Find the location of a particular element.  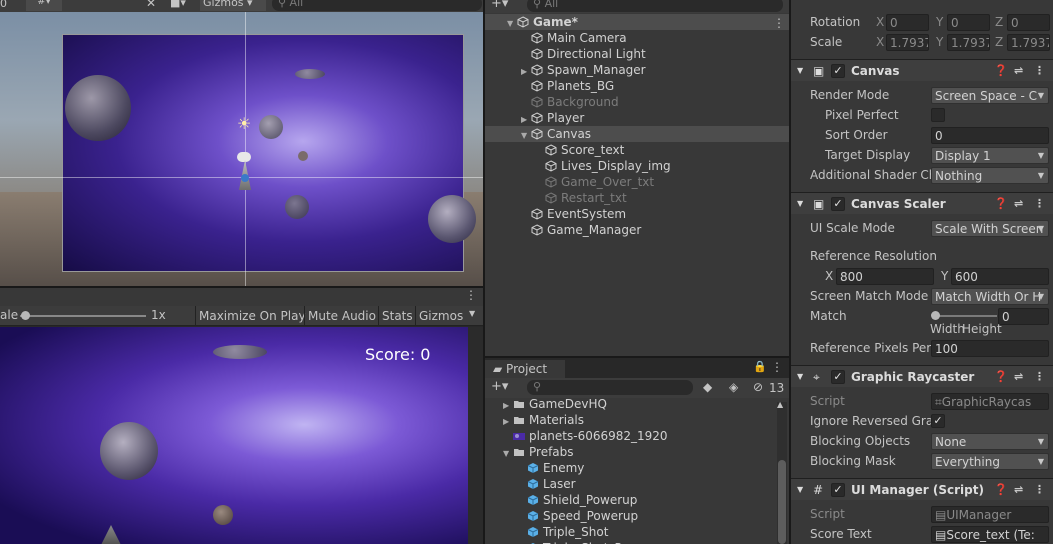

ignore-reversed-checkbox: ✓ is located at coordinates (938, 421).